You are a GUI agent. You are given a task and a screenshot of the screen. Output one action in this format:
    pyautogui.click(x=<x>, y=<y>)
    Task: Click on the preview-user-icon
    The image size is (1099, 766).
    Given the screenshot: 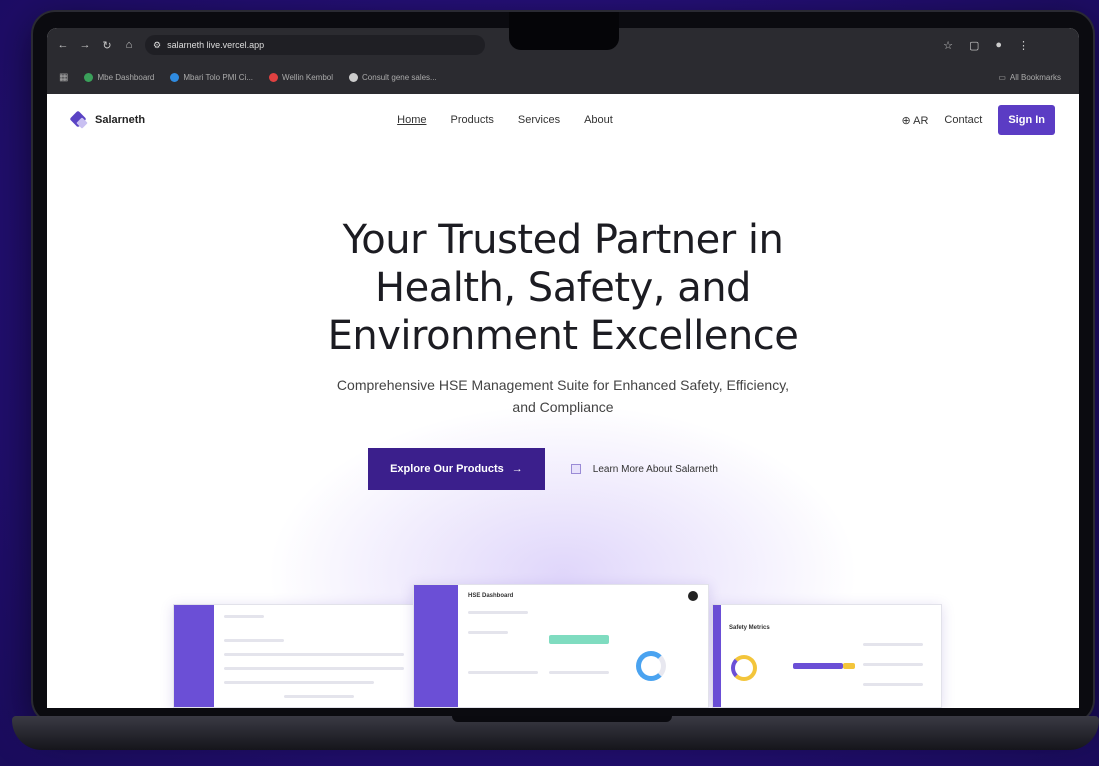 What is the action you would take?
    pyautogui.click(x=693, y=596)
    